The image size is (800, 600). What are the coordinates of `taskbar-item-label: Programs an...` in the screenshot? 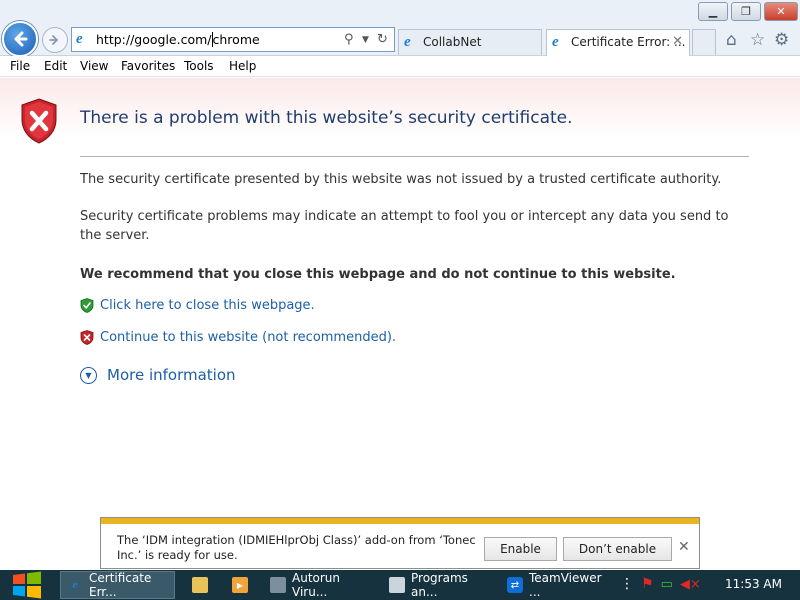 It's located at (439, 585).